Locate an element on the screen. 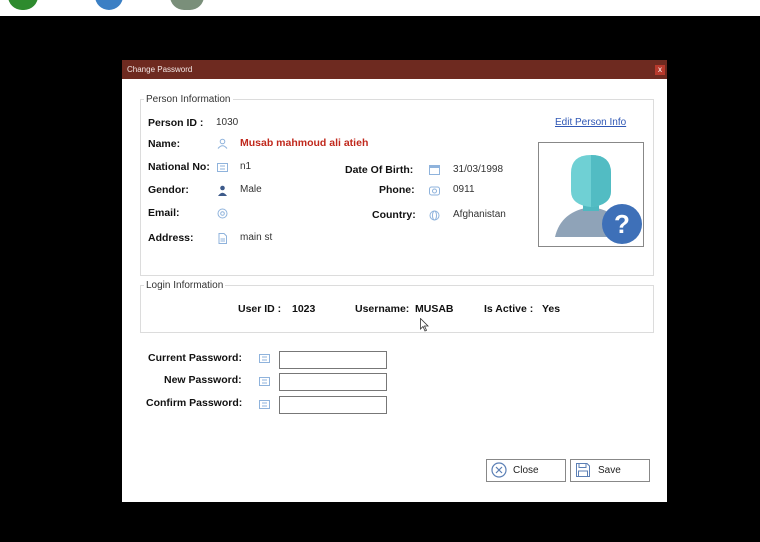 The height and width of the screenshot is (542, 760). save-button-label: Save is located at coordinates (609, 470).